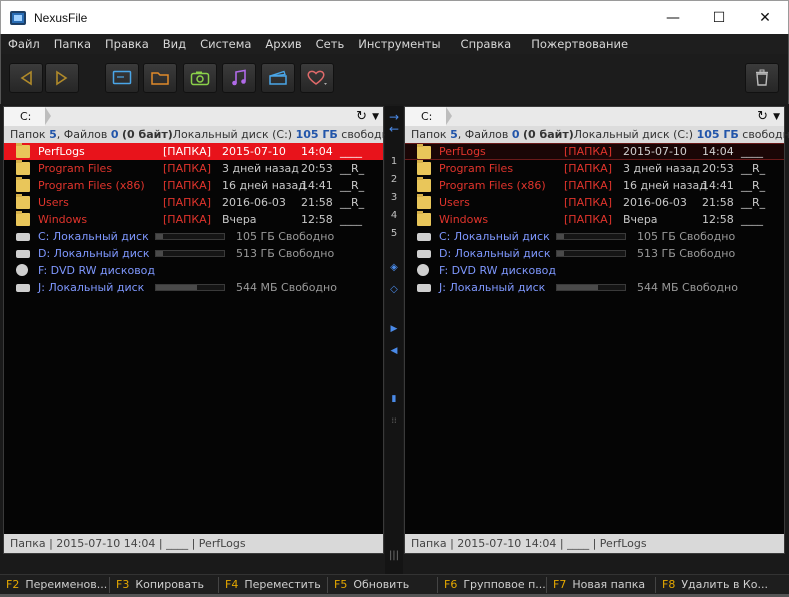  Describe the element at coordinates (273, 584) in the screenshot. I see `f4-move-button: F4 Переместить` at that location.